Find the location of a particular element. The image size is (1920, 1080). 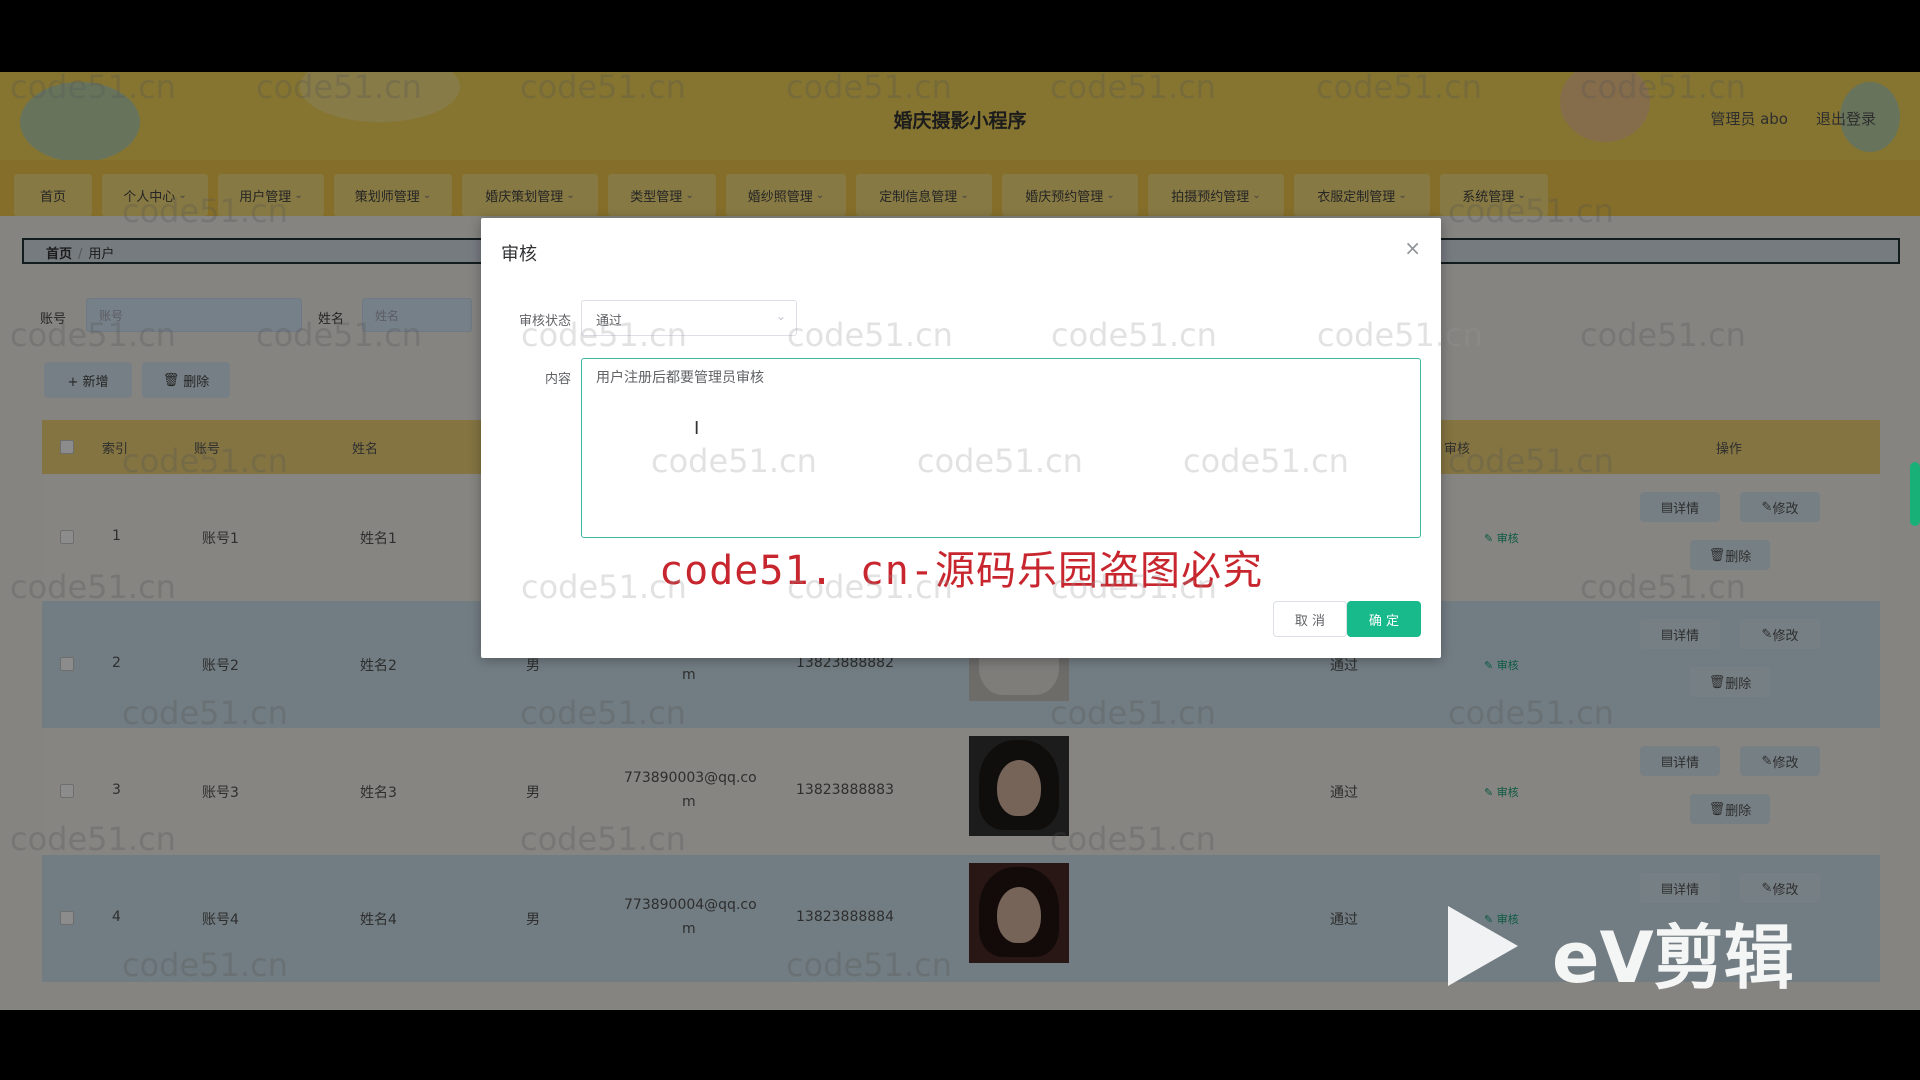

status-label: 审核状态 is located at coordinates (544, 321).